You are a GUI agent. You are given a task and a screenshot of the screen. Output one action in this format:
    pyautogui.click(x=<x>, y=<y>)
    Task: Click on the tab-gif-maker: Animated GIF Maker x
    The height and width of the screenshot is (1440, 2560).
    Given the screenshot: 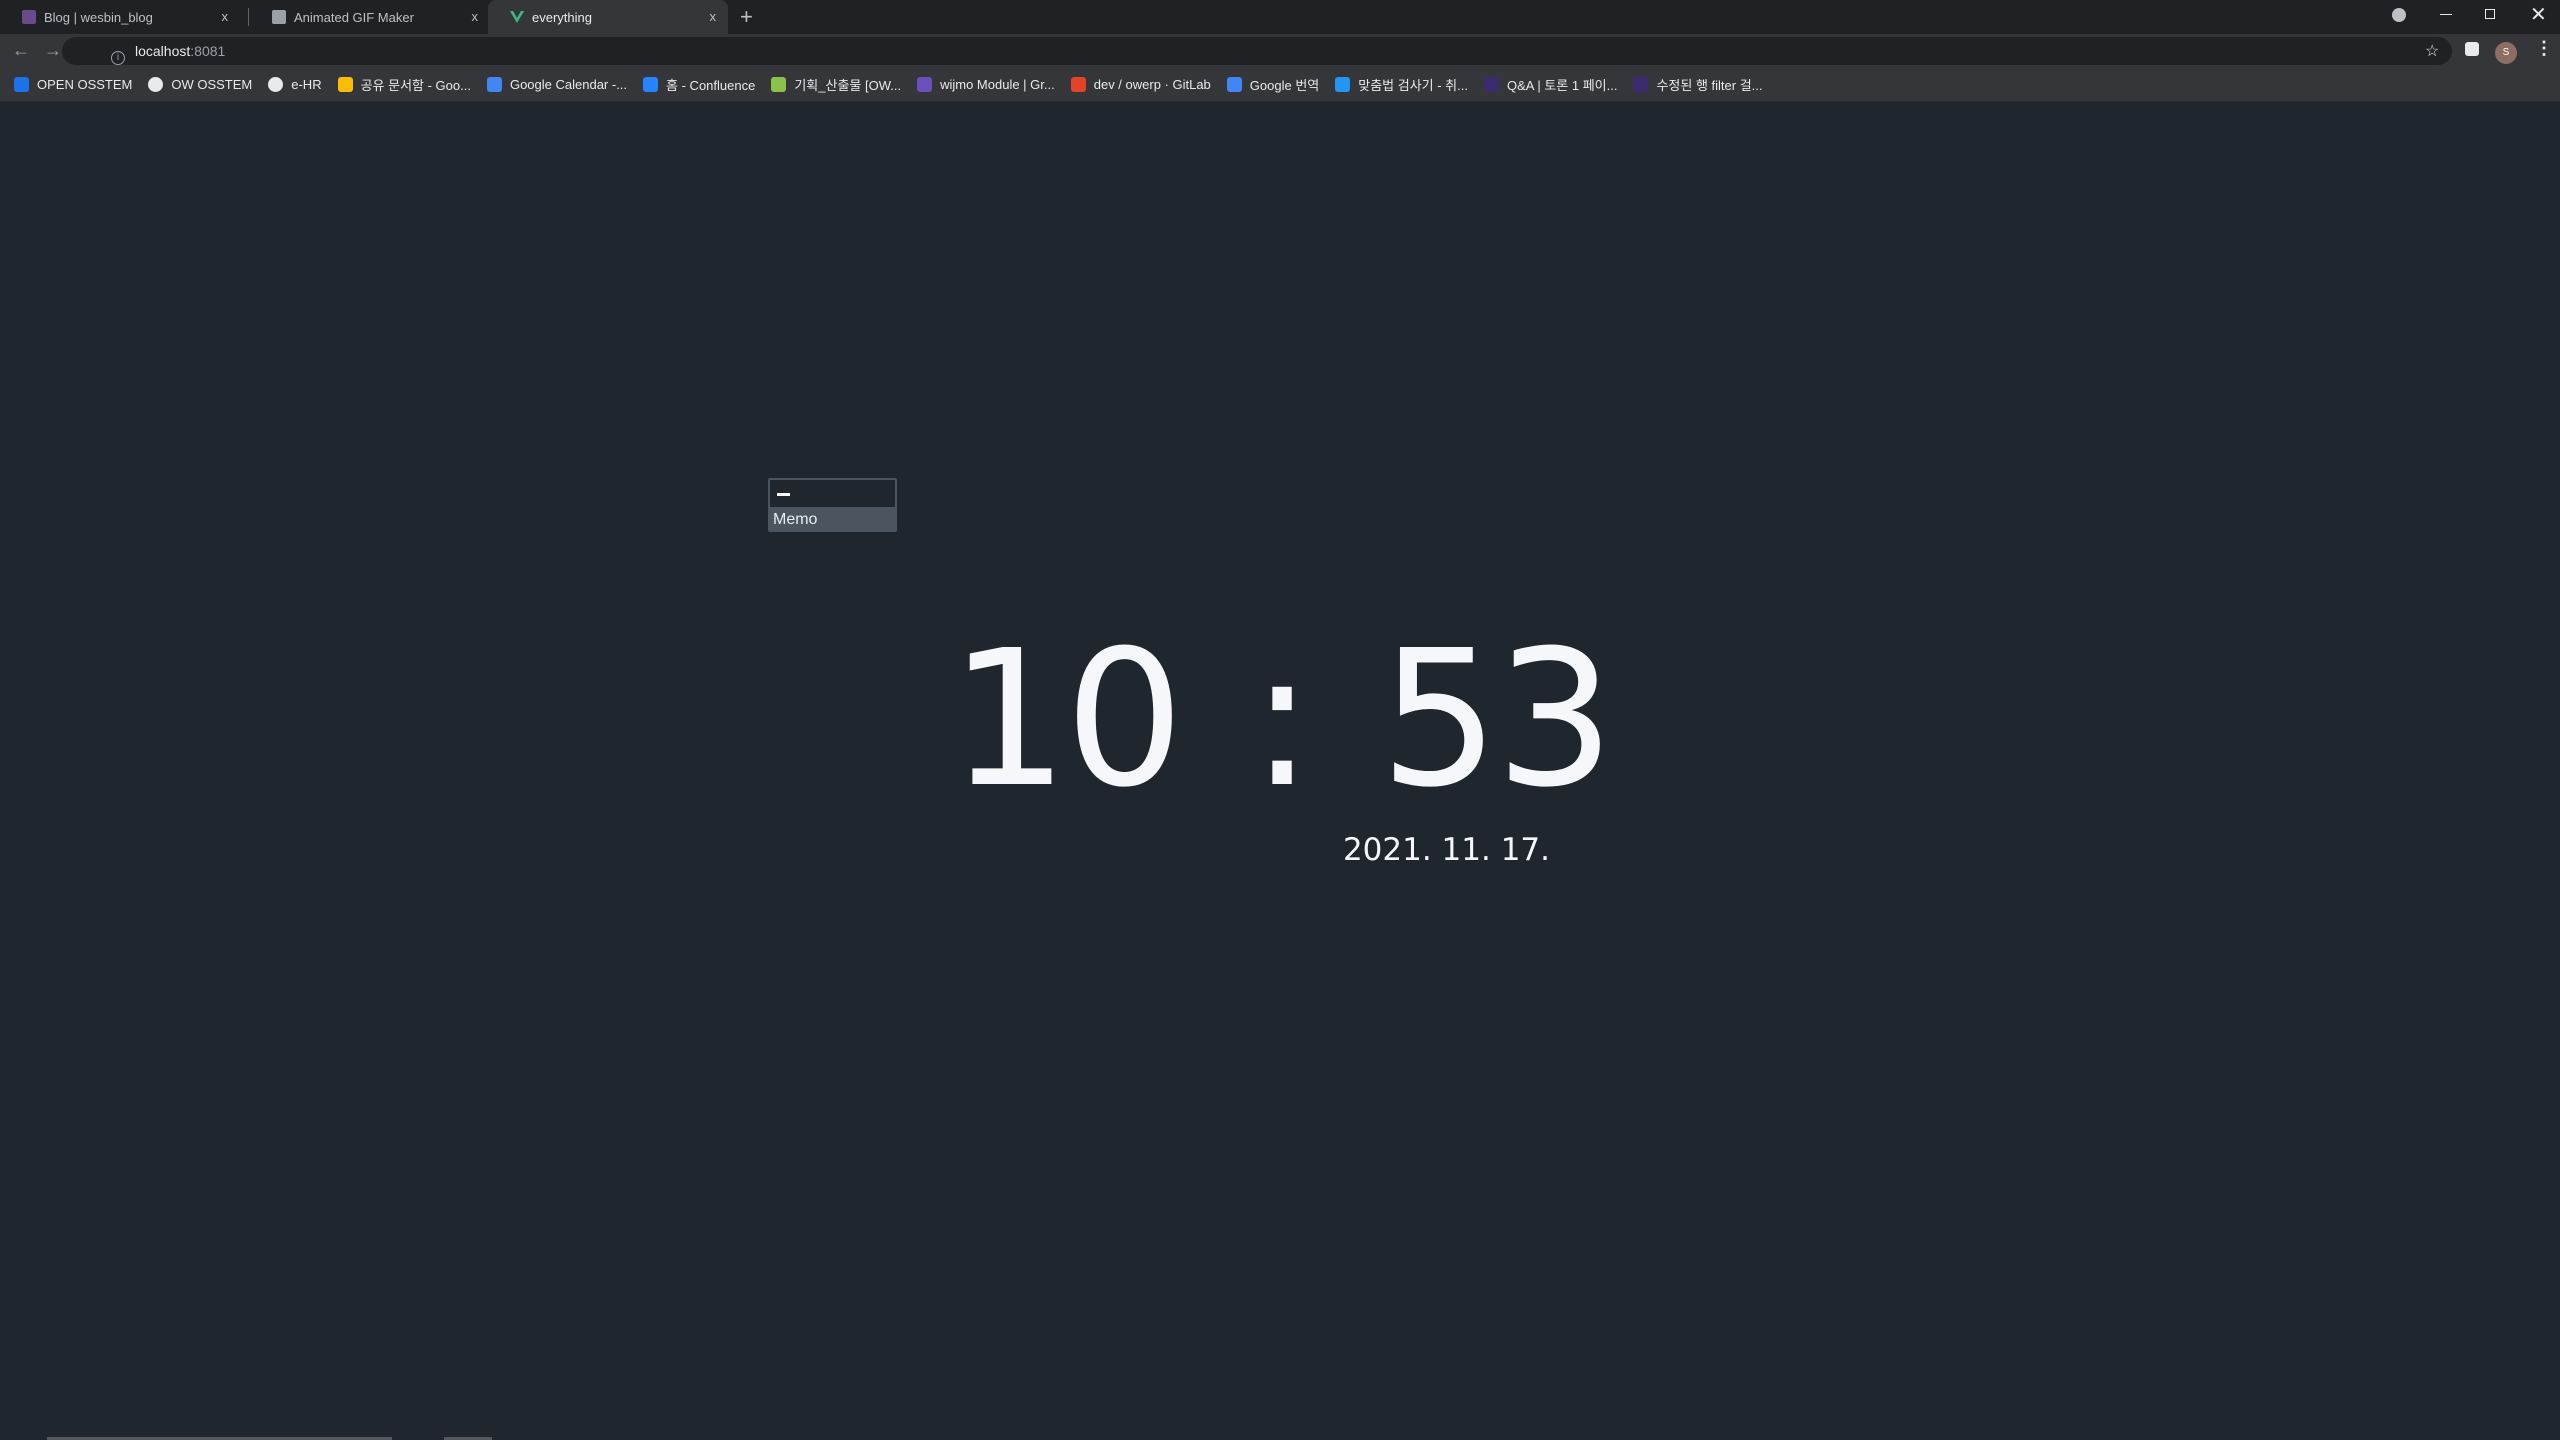 What is the action you would take?
    pyautogui.click(x=370, y=17)
    